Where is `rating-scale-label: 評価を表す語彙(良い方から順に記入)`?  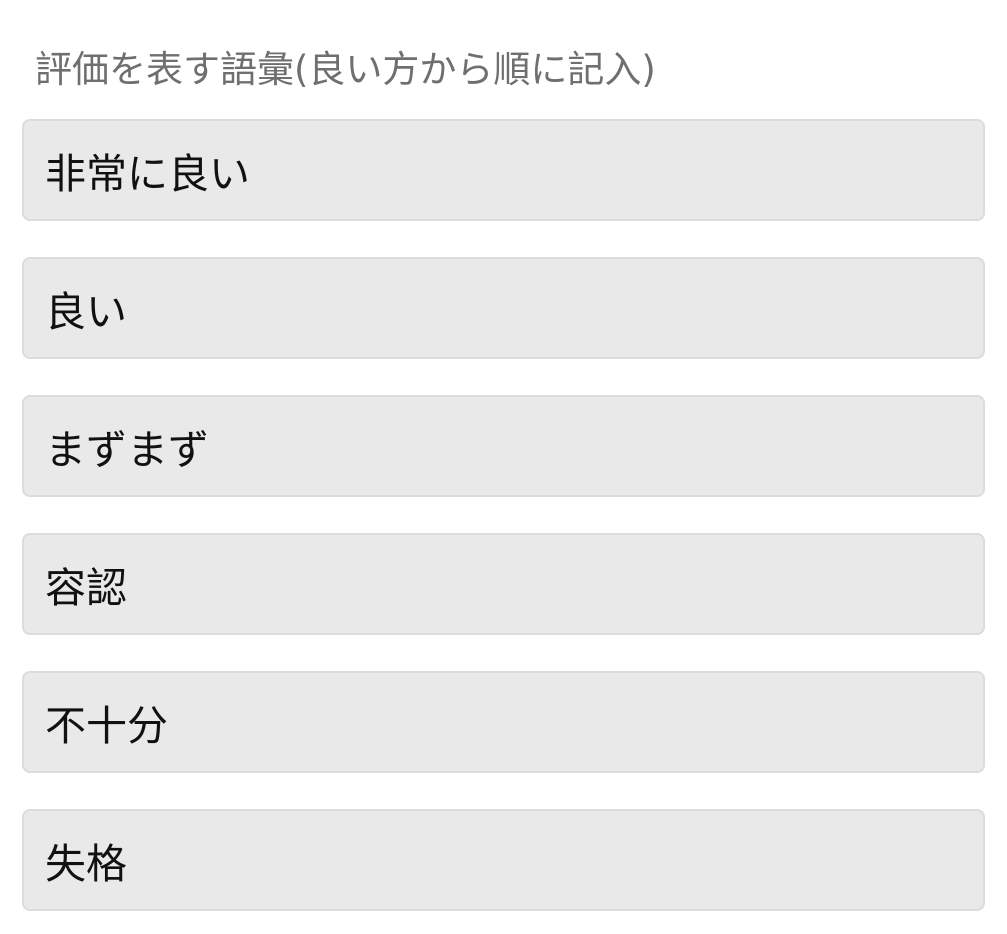
rating-scale-label: 評価を表す語彙(良い方から順に記入) is located at coordinates (345, 69).